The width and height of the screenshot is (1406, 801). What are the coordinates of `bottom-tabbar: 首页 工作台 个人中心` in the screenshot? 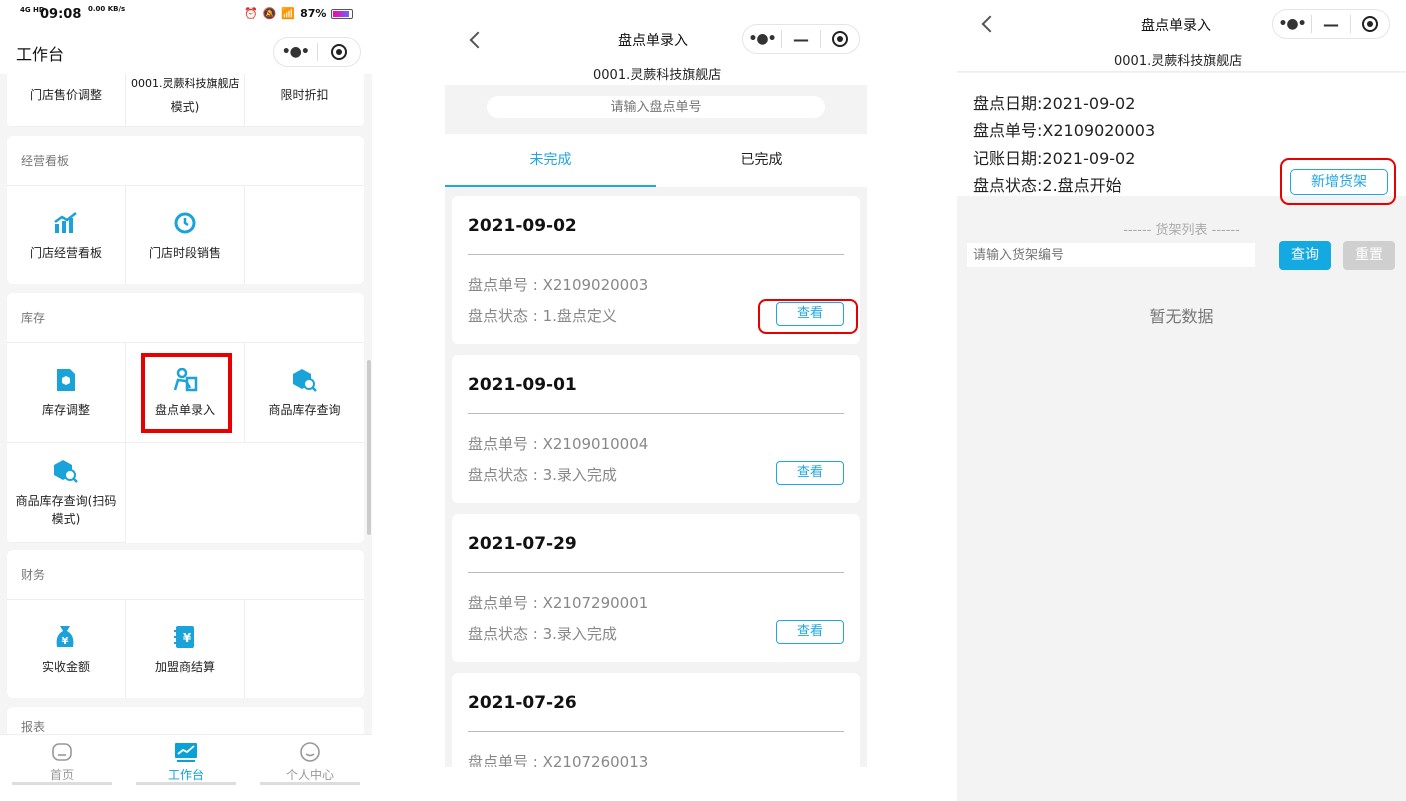 It's located at (186, 767).